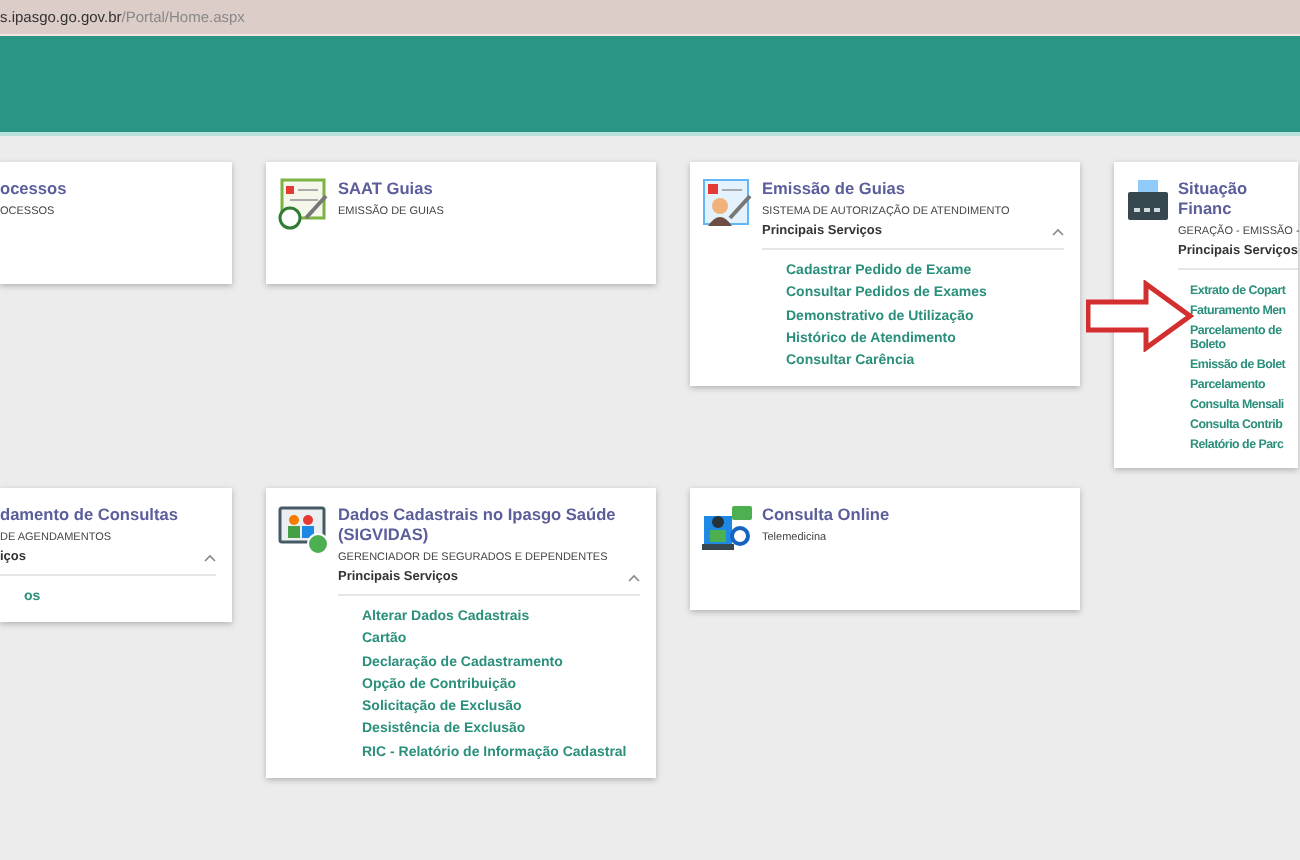 The width and height of the screenshot is (1300, 860). I want to click on card-title: damento de Consultas, so click(108, 514).